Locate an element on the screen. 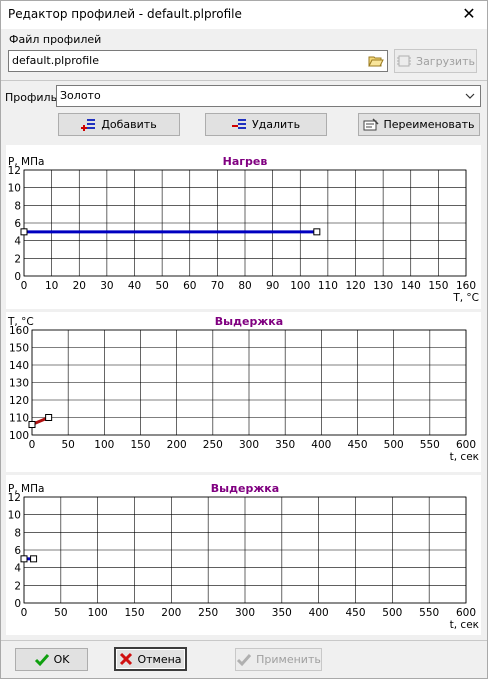 This screenshot has width=488, height=679. load-button: Загрузить is located at coordinates (435, 61).